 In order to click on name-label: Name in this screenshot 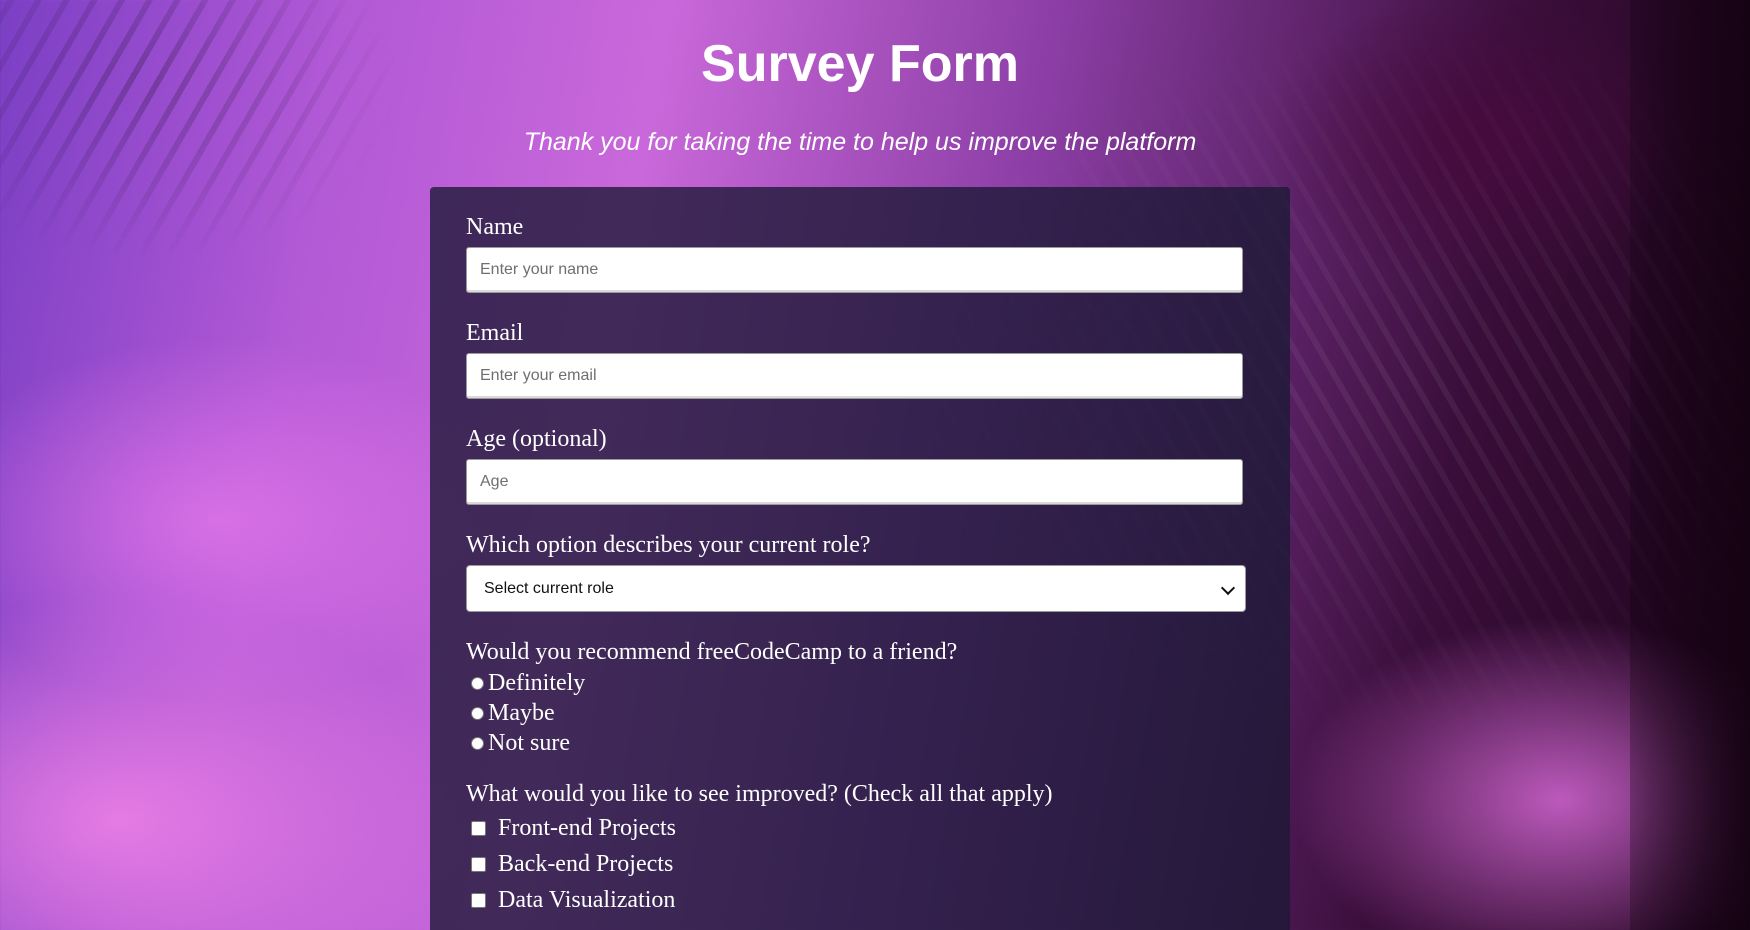, I will do `click(495, 227)`.